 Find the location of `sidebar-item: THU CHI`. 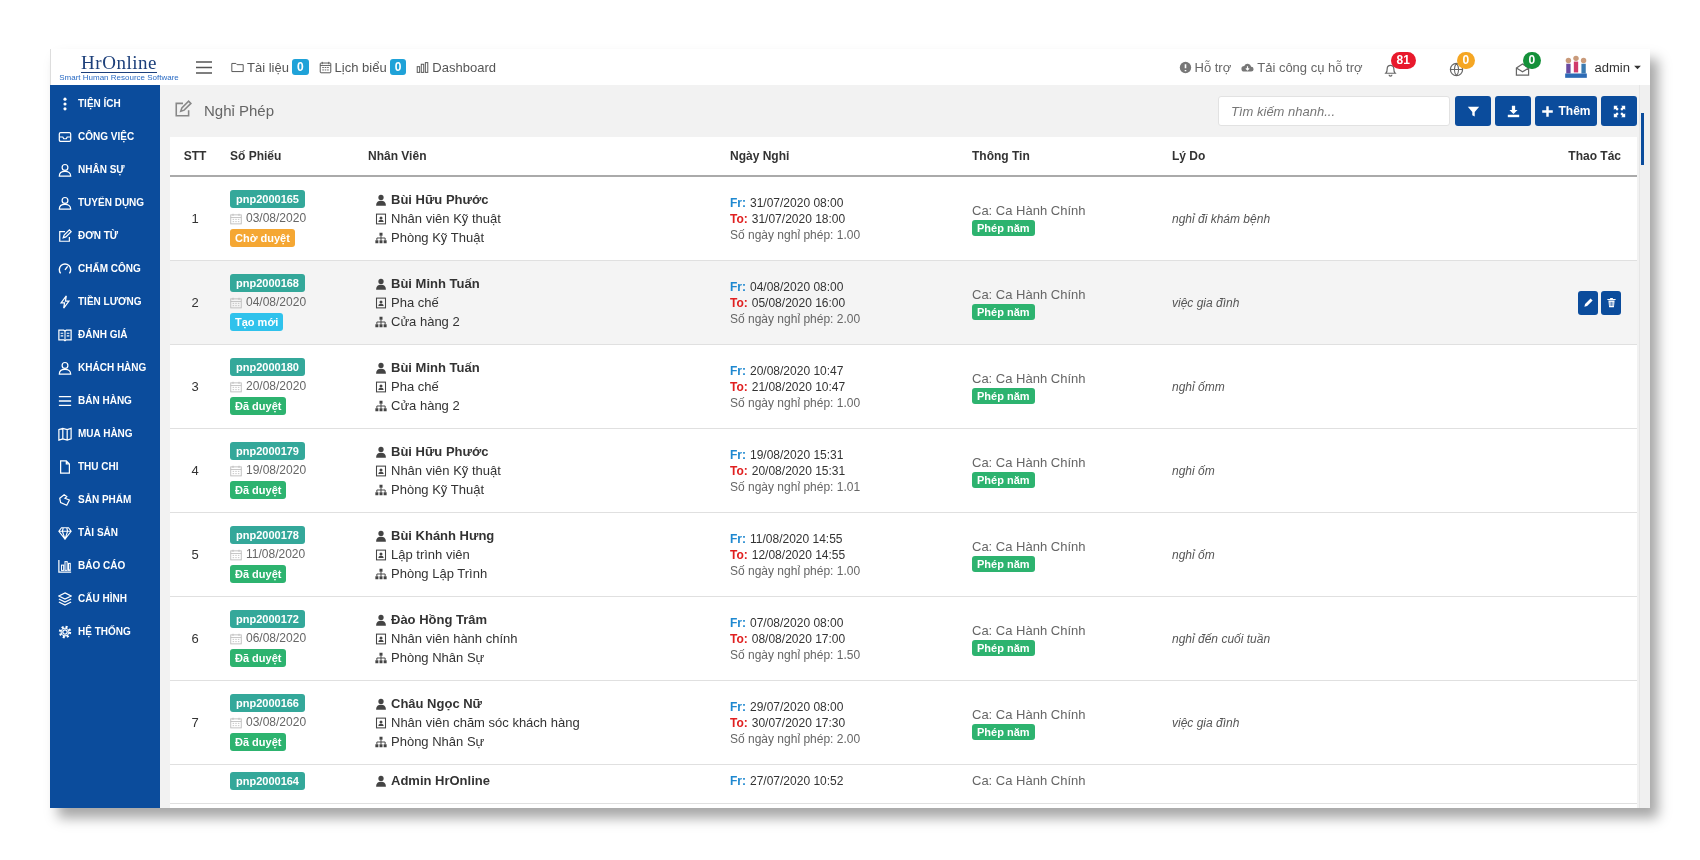

sidebar-item: THU CHI is located at coordinates (98, 466).